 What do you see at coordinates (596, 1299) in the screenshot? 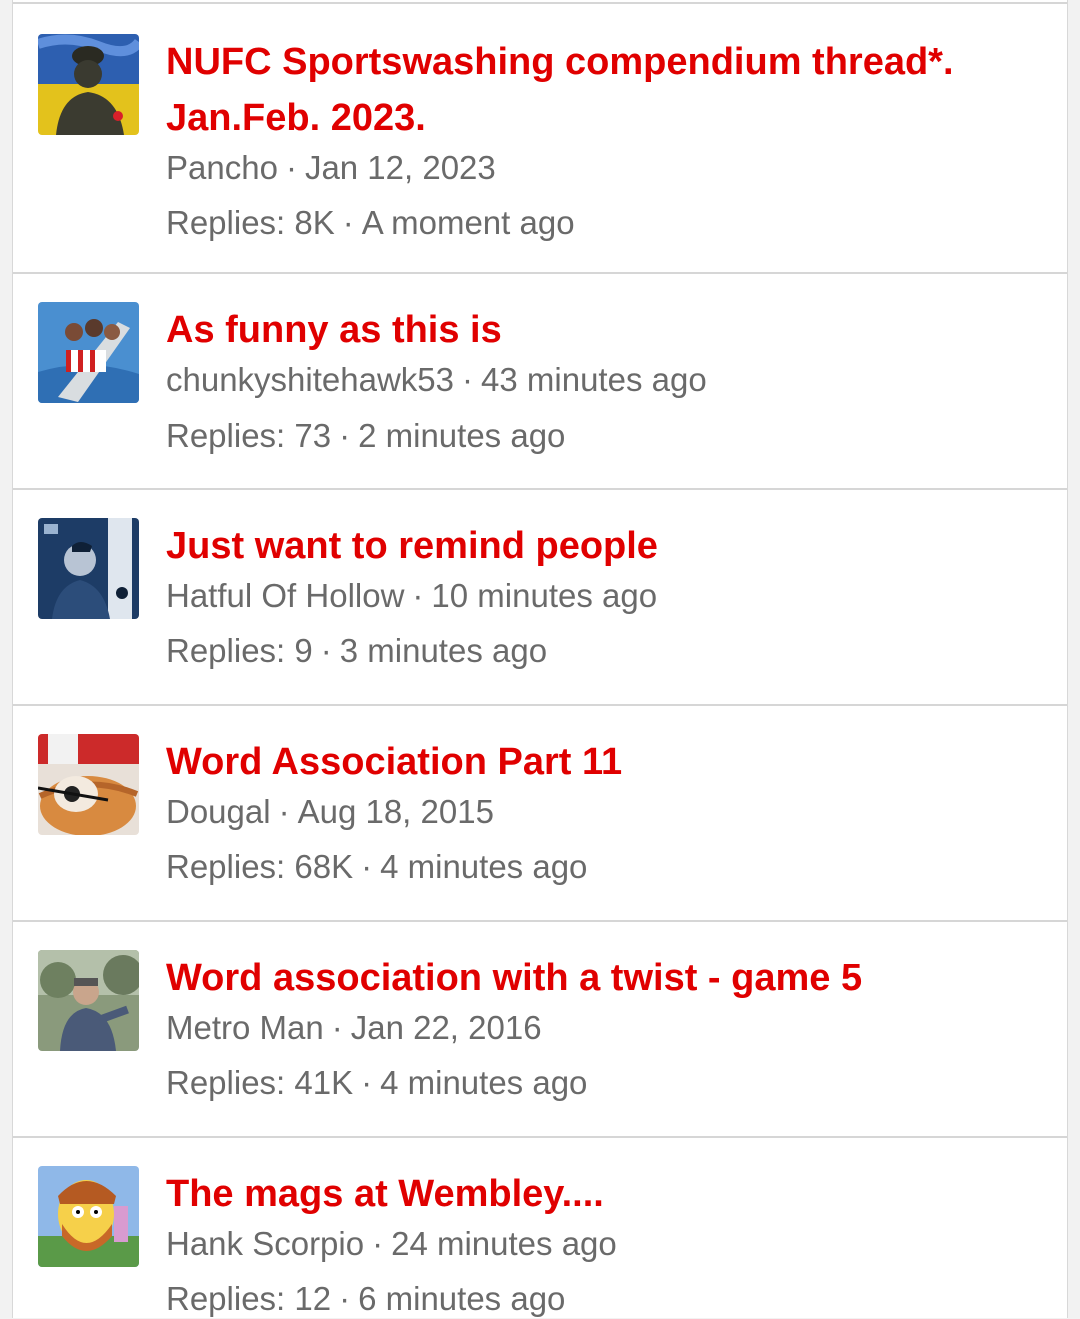
I see `thread-reply-info: Replies: 12 · 6 minutes ago` at bounding box center [596, 1299].